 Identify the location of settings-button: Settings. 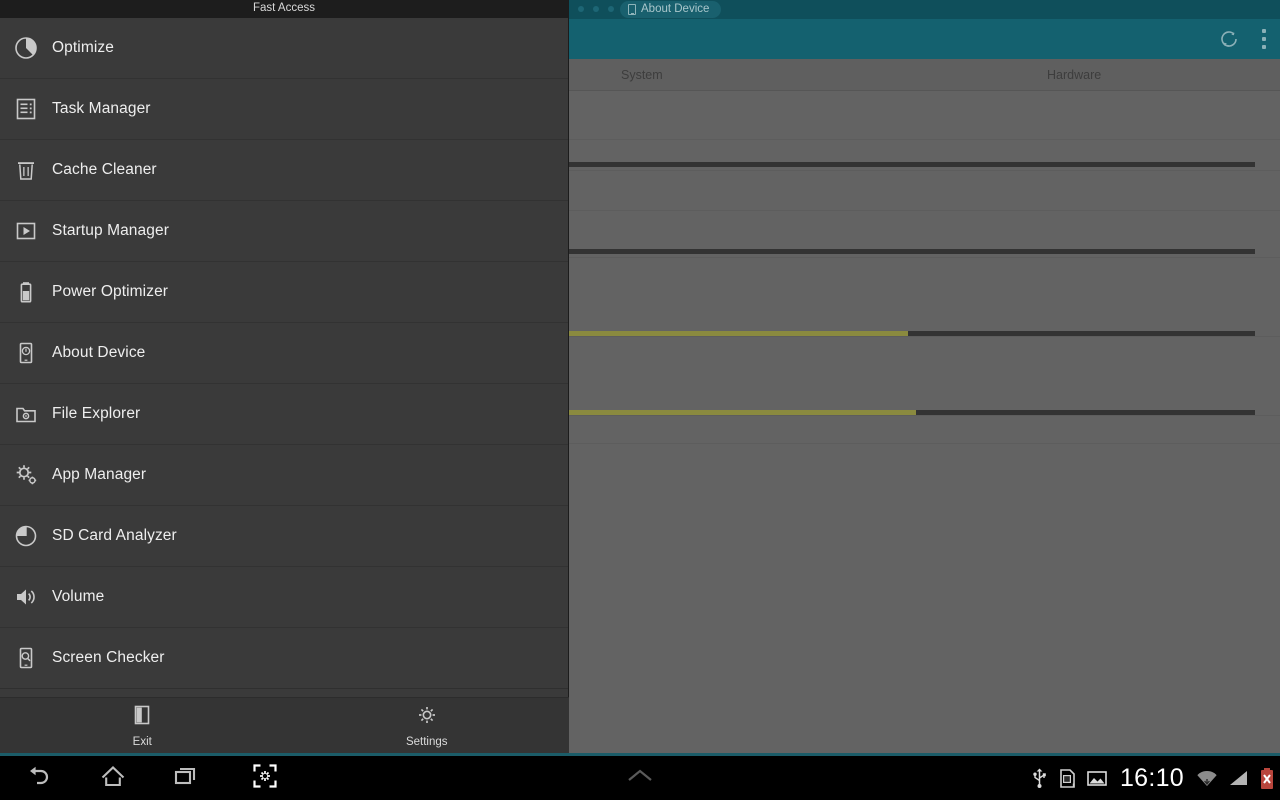
(427, 725).